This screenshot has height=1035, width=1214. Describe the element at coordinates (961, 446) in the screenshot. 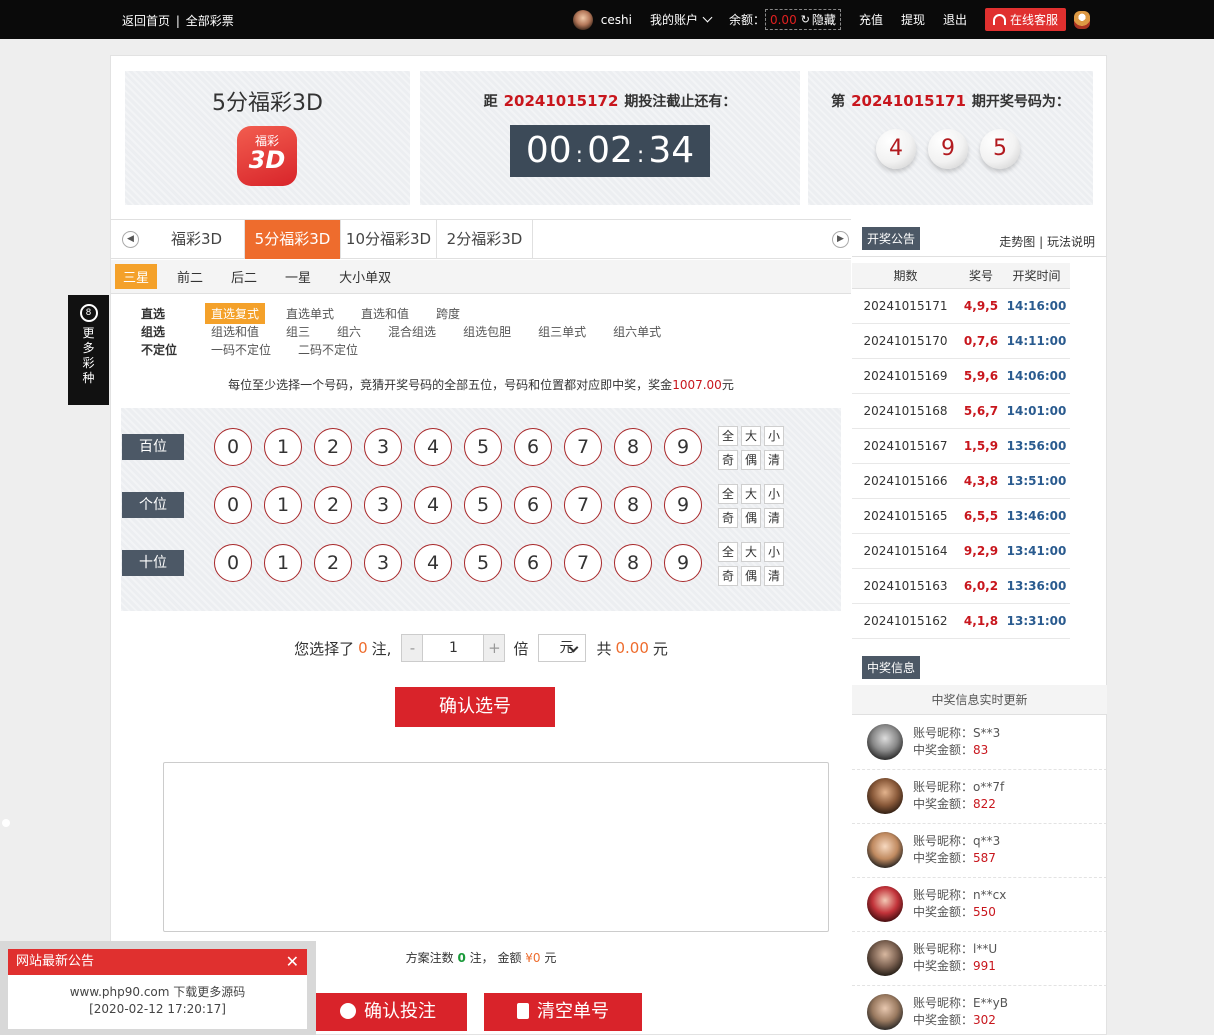

I see `table-row: 20241015167 1,5,9 13:56:00` at that location.